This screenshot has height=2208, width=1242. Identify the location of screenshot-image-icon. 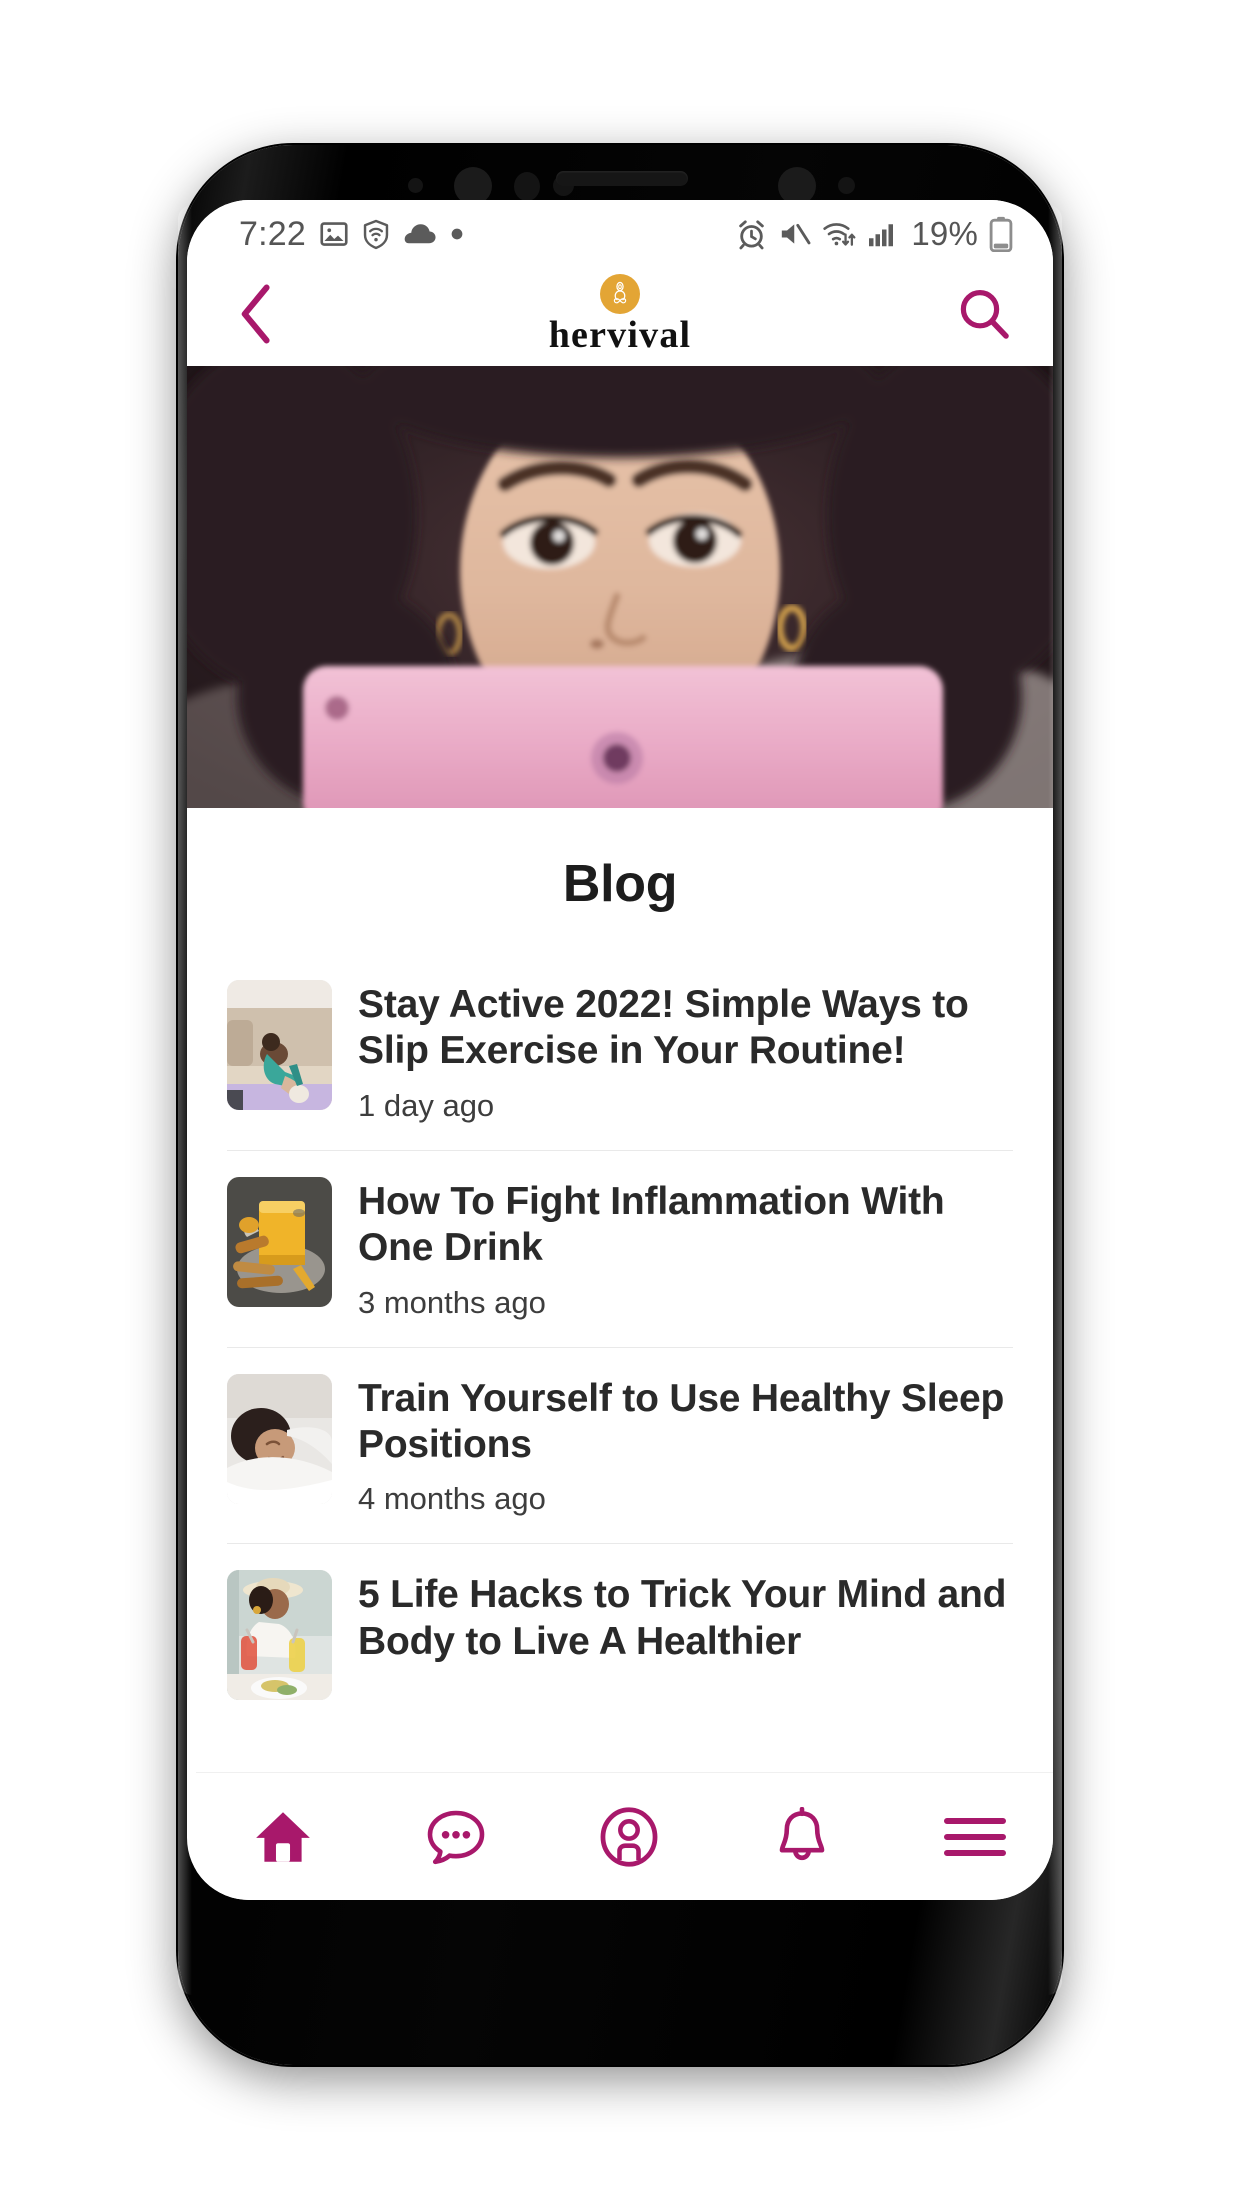
(334, 234).